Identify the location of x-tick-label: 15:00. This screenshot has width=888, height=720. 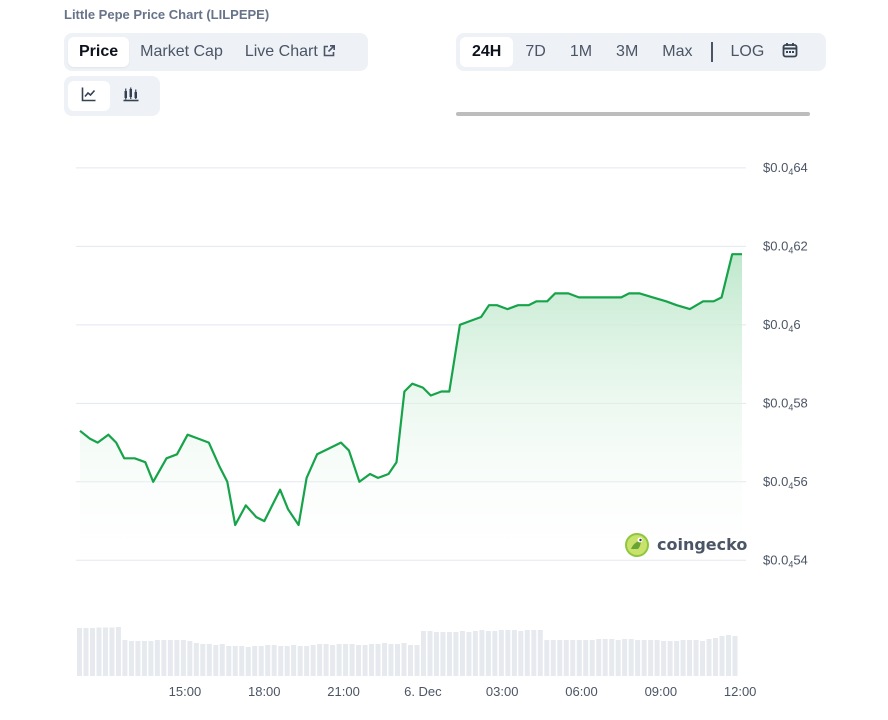
(185, 691).